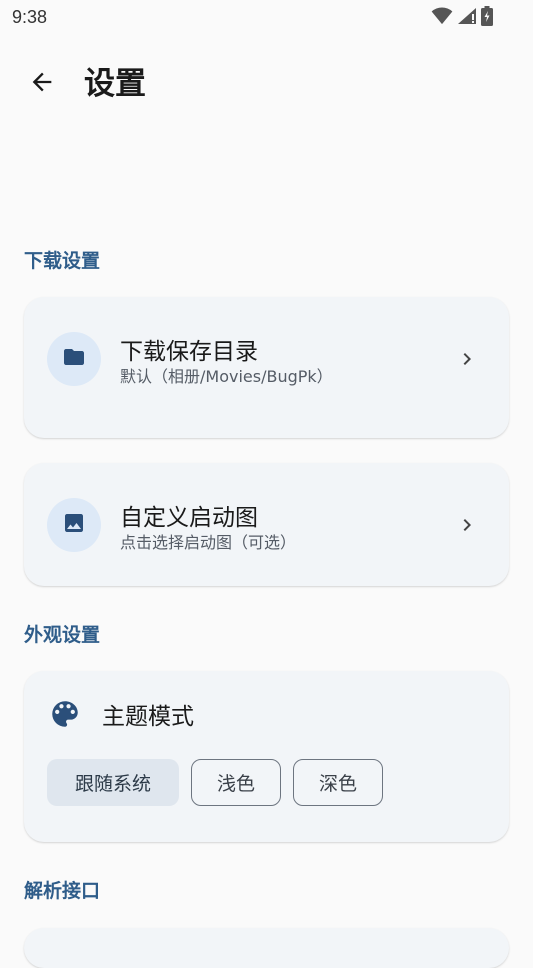  Describe the element at coordinates (236, 782) in the screenshot. I see `theme-option-light: 浅色` at that location.